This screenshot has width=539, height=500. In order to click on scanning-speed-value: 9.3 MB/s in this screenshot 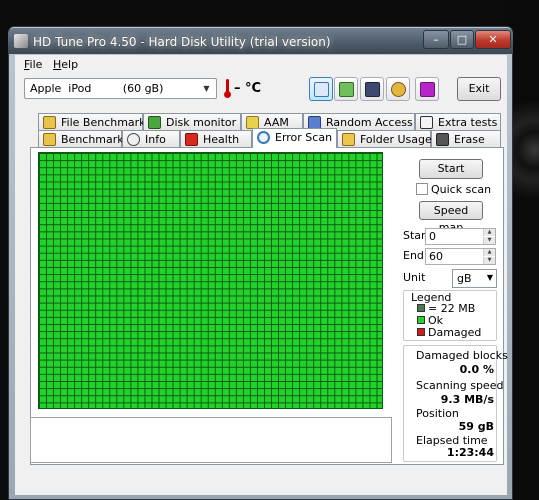, I will do `click(467, 399)`.